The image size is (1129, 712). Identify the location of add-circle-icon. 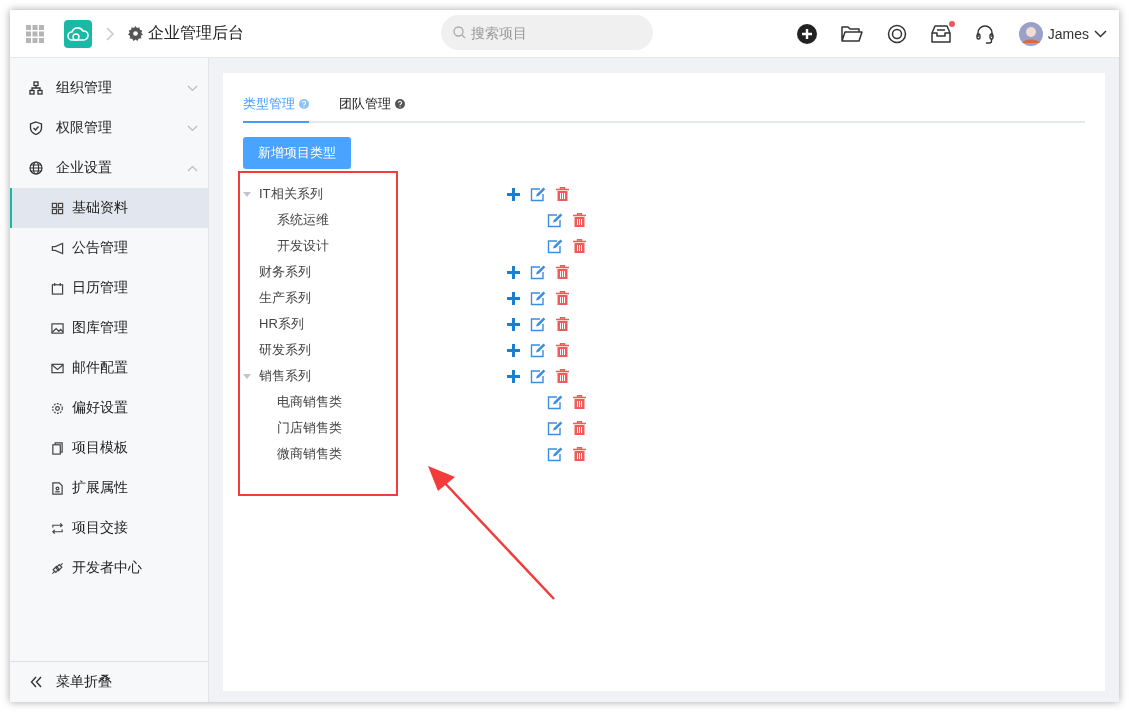
(806, 33).